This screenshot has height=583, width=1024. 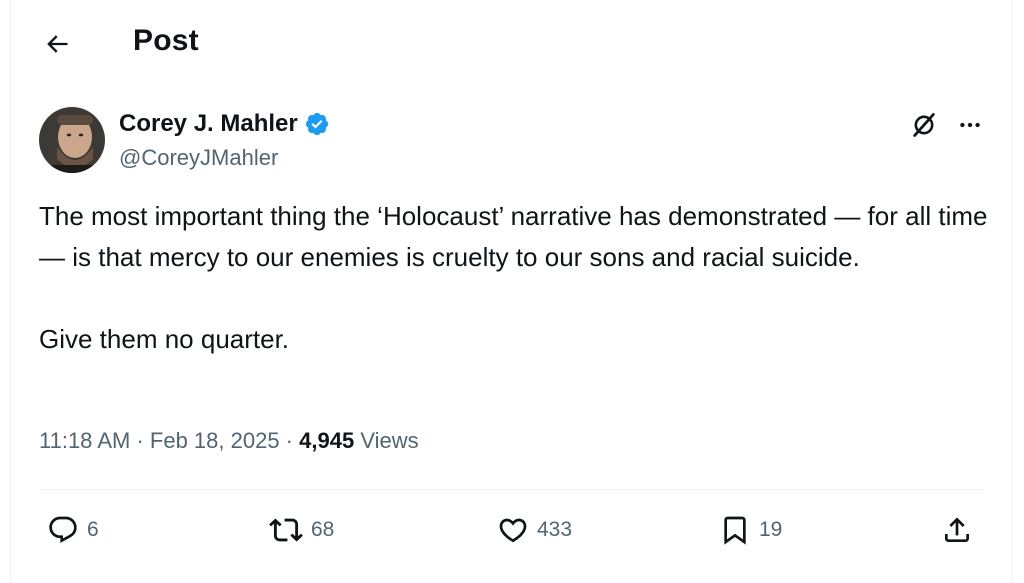 I want to click on arrow-left-icon, so click(x=57, y=44).